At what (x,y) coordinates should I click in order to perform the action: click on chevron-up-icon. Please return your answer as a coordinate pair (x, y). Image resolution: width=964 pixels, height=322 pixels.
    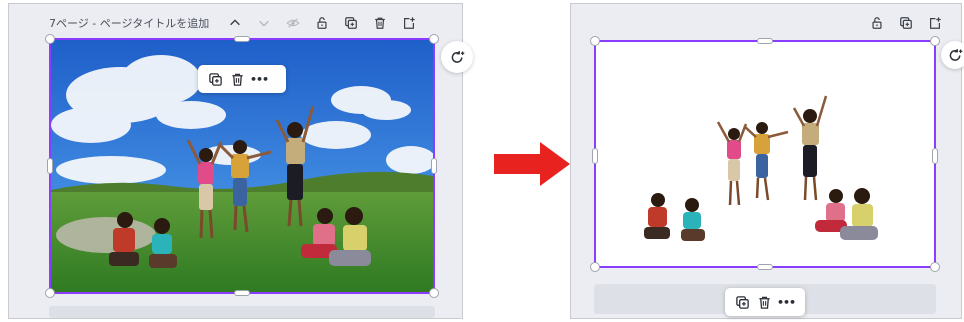
    Looking at the image, I should click on (235, 23).